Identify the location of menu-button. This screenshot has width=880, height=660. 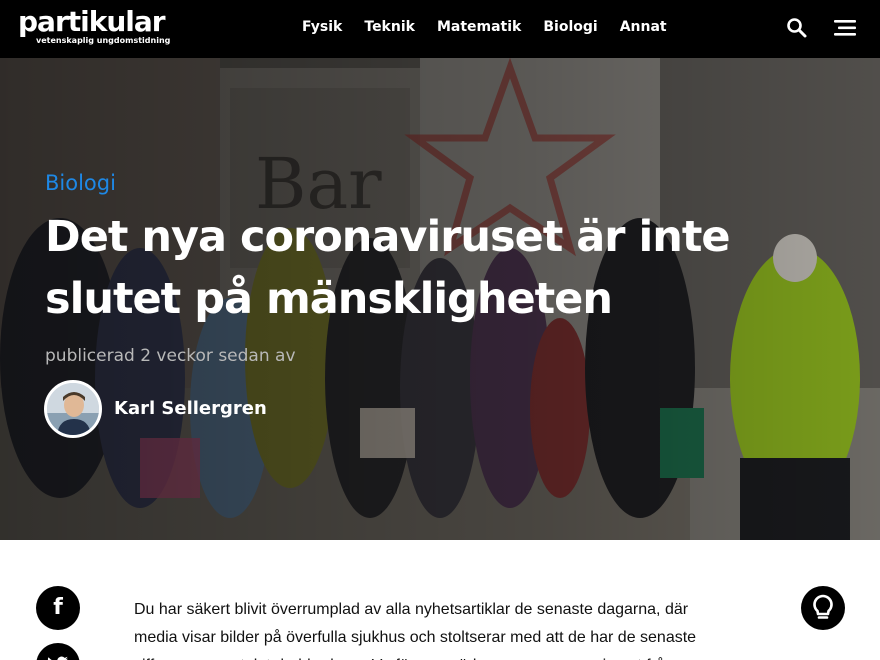
(846, 28).